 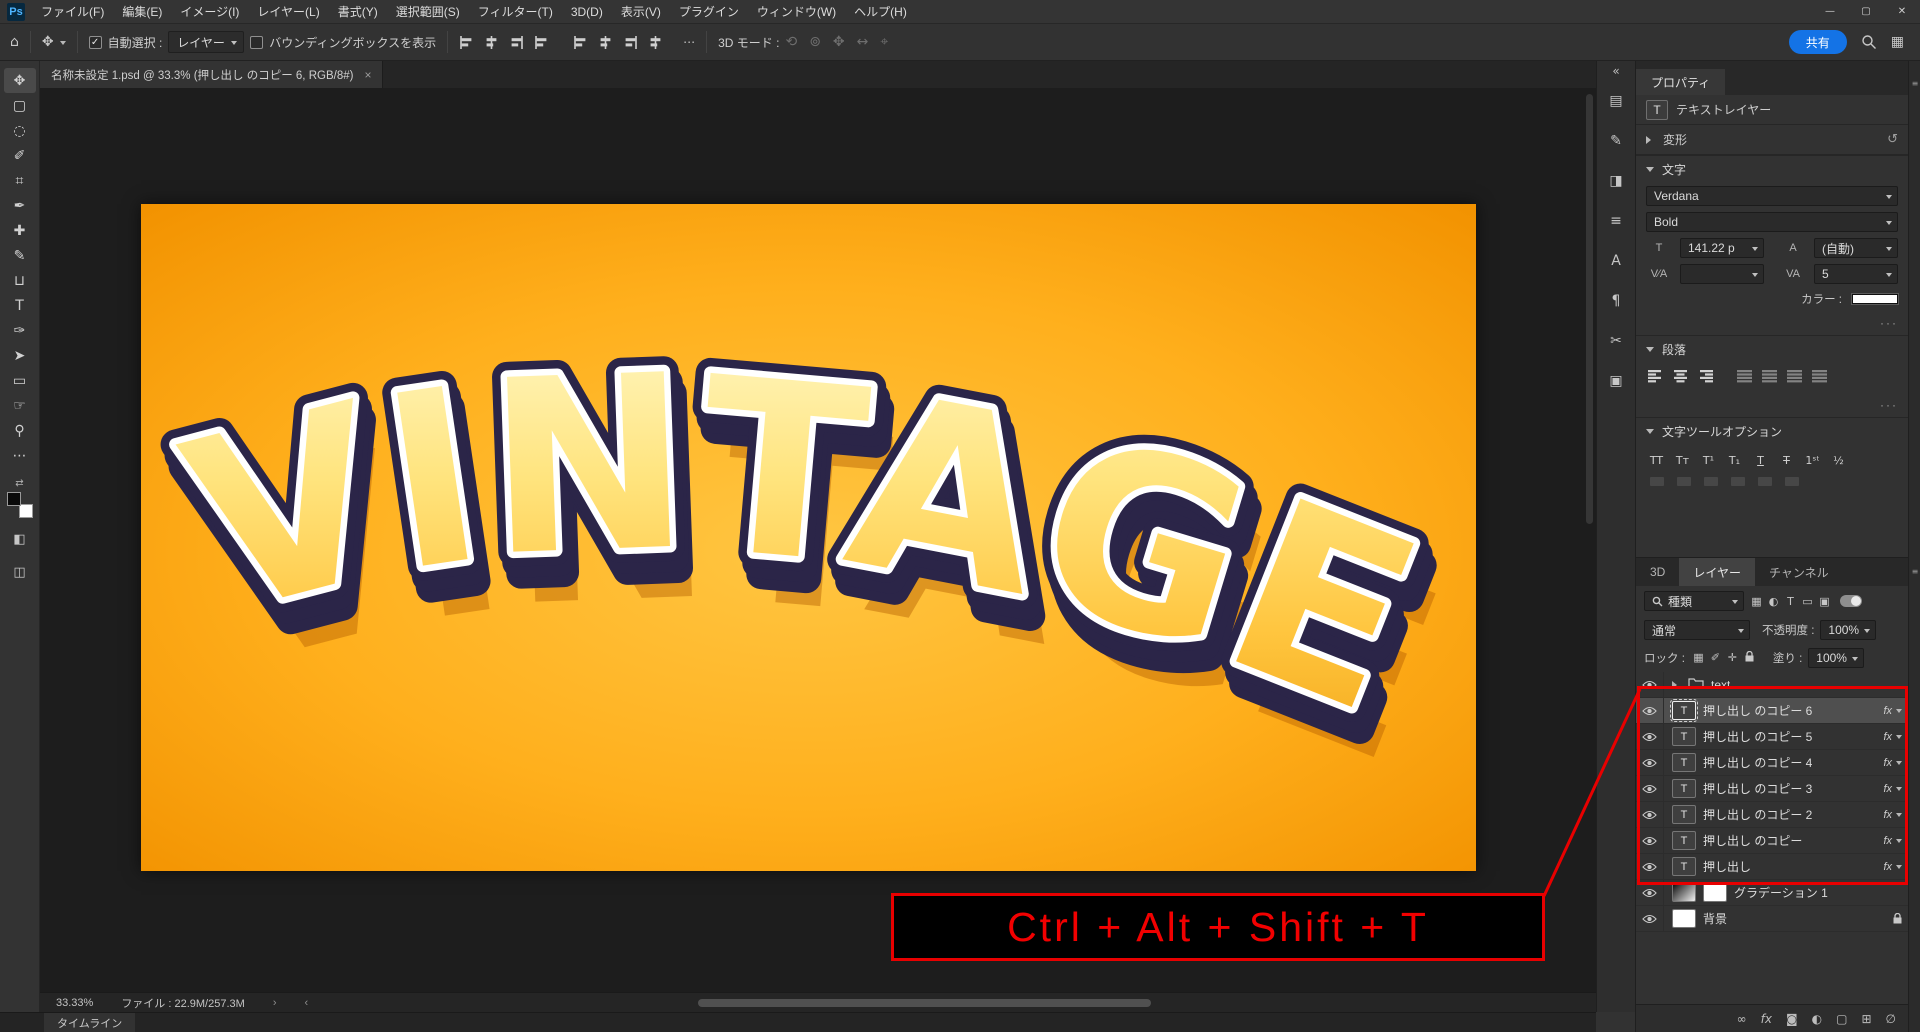 What do you see at coordinates (1698, 658) in the screenshot?
I see `lock-option-icon-1: ▦` at bounding box center [1698, 658].